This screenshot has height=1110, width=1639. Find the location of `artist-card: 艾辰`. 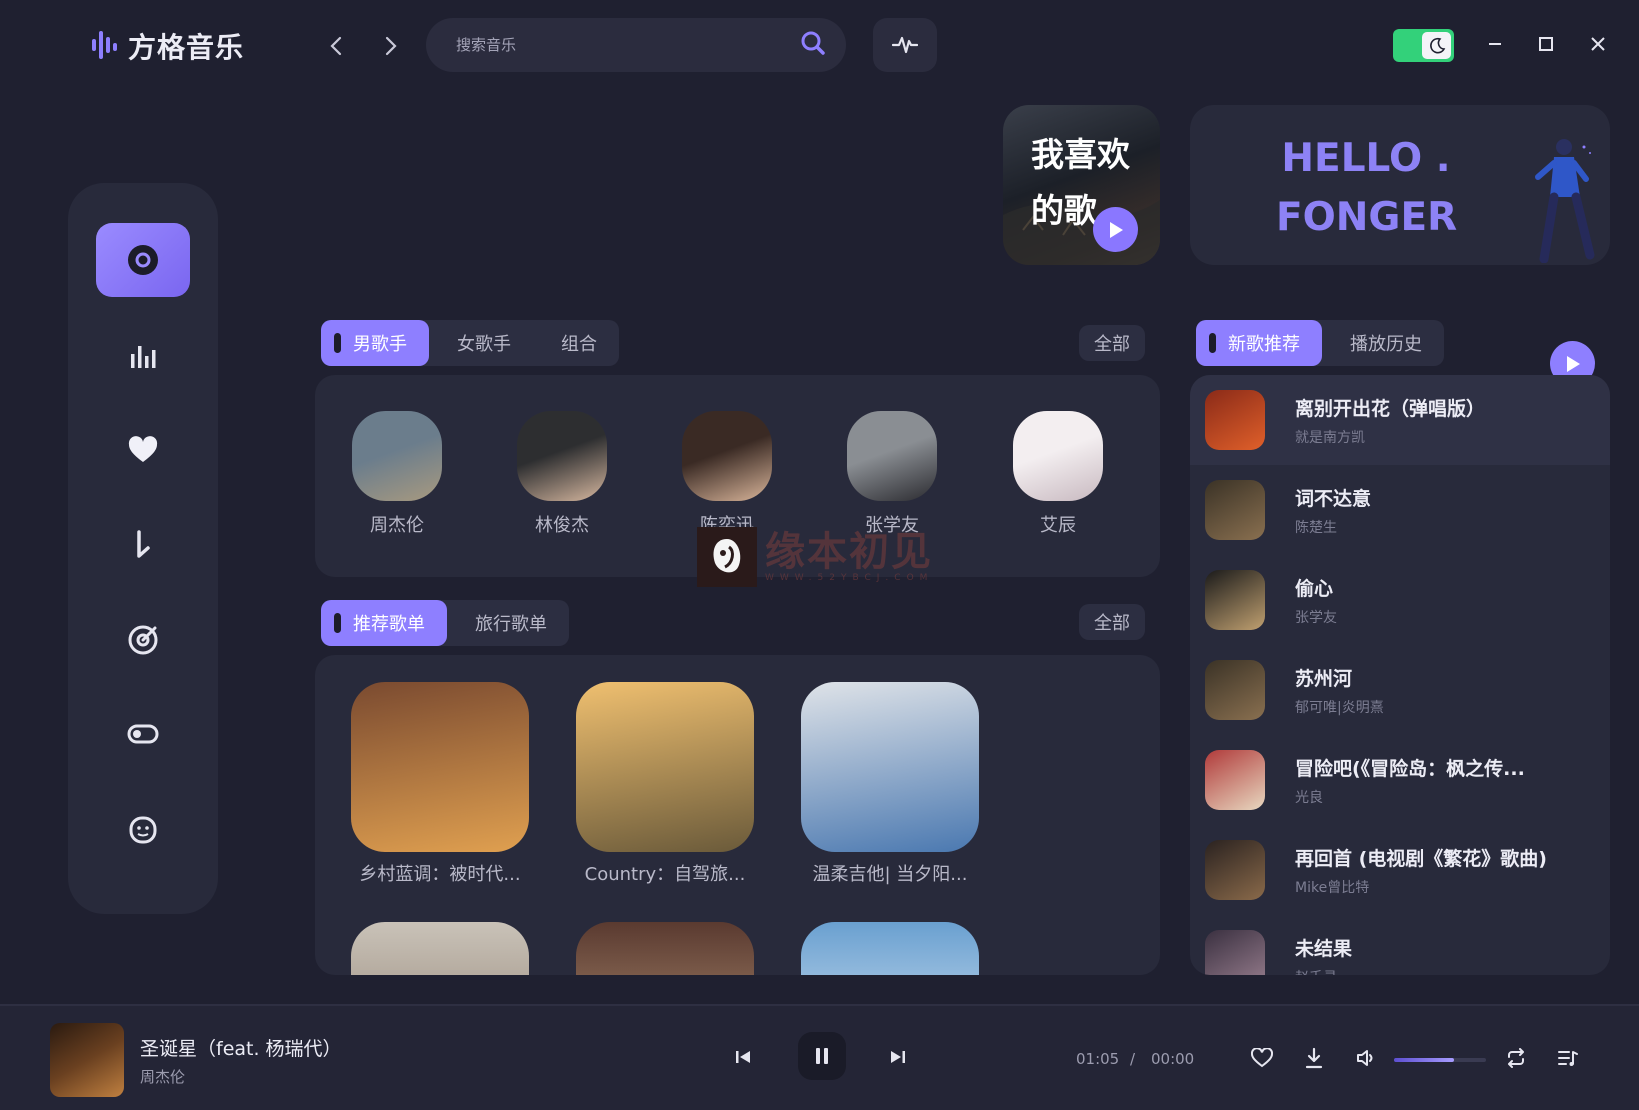

artist-card: 艾辰 is located at coordinates (1058, 474).